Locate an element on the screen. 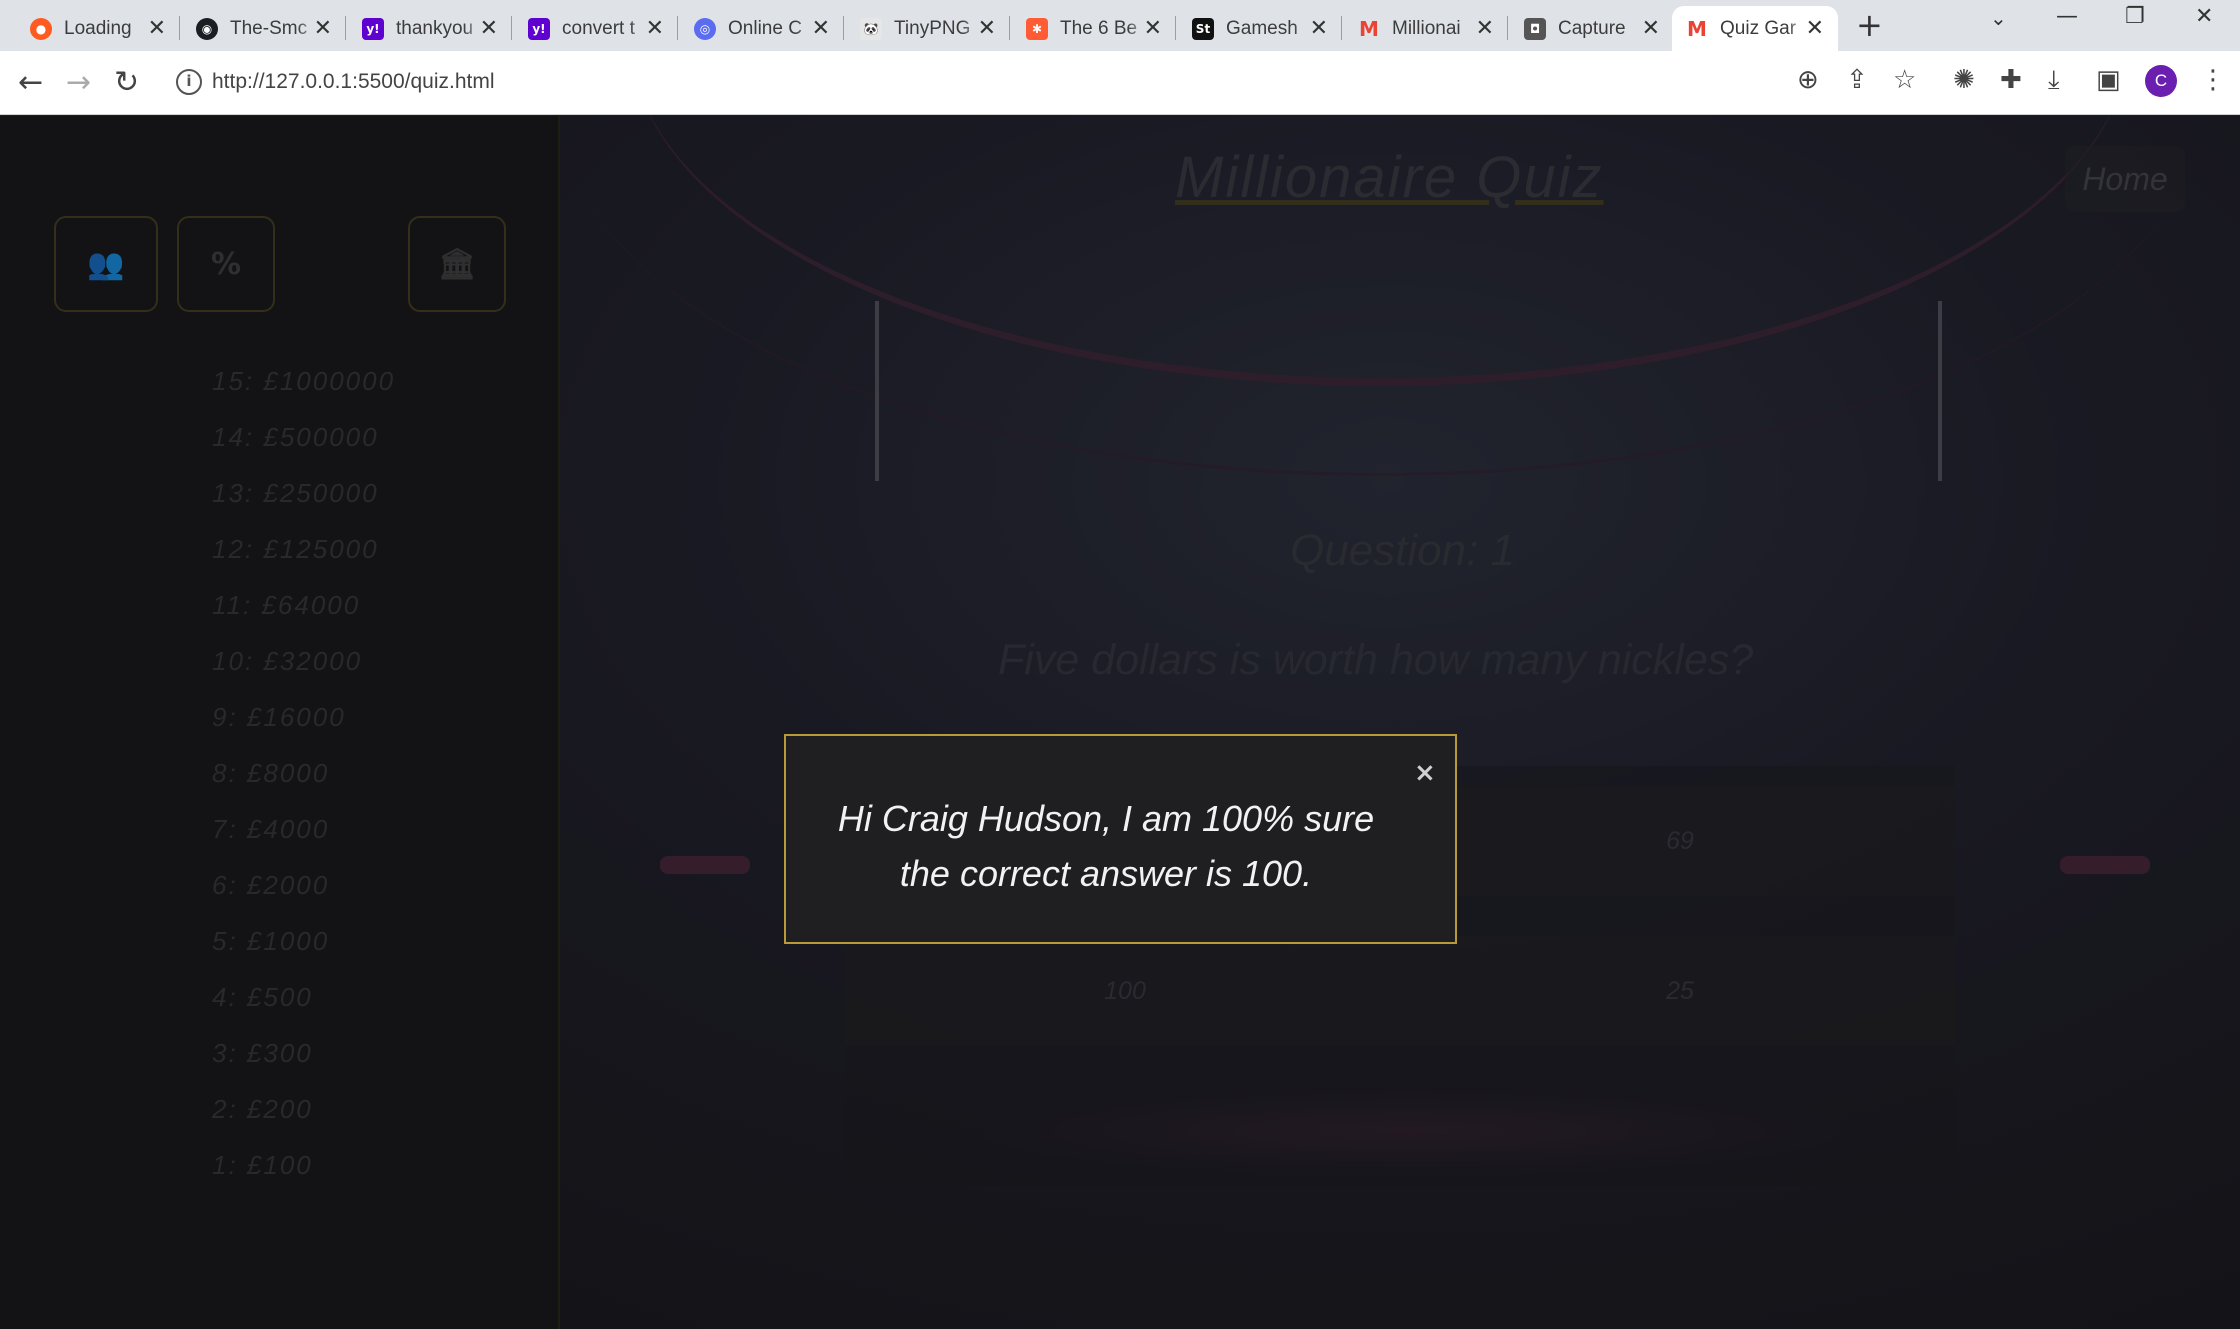 The height and width of the screenshot is (1329, 2240). browser-tab: y! convert t ✕ is located at coordinates (596, 28).